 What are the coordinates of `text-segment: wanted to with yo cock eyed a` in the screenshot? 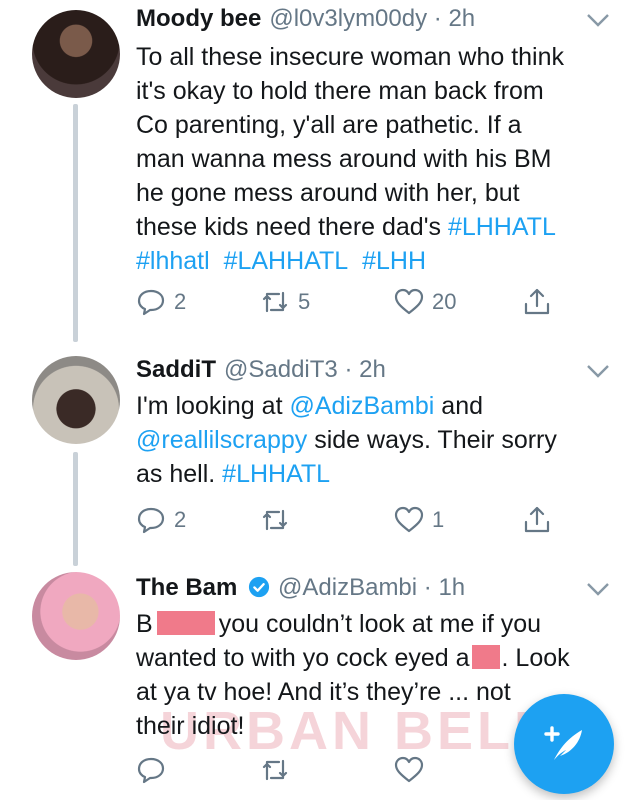 It's located at (303, 658).